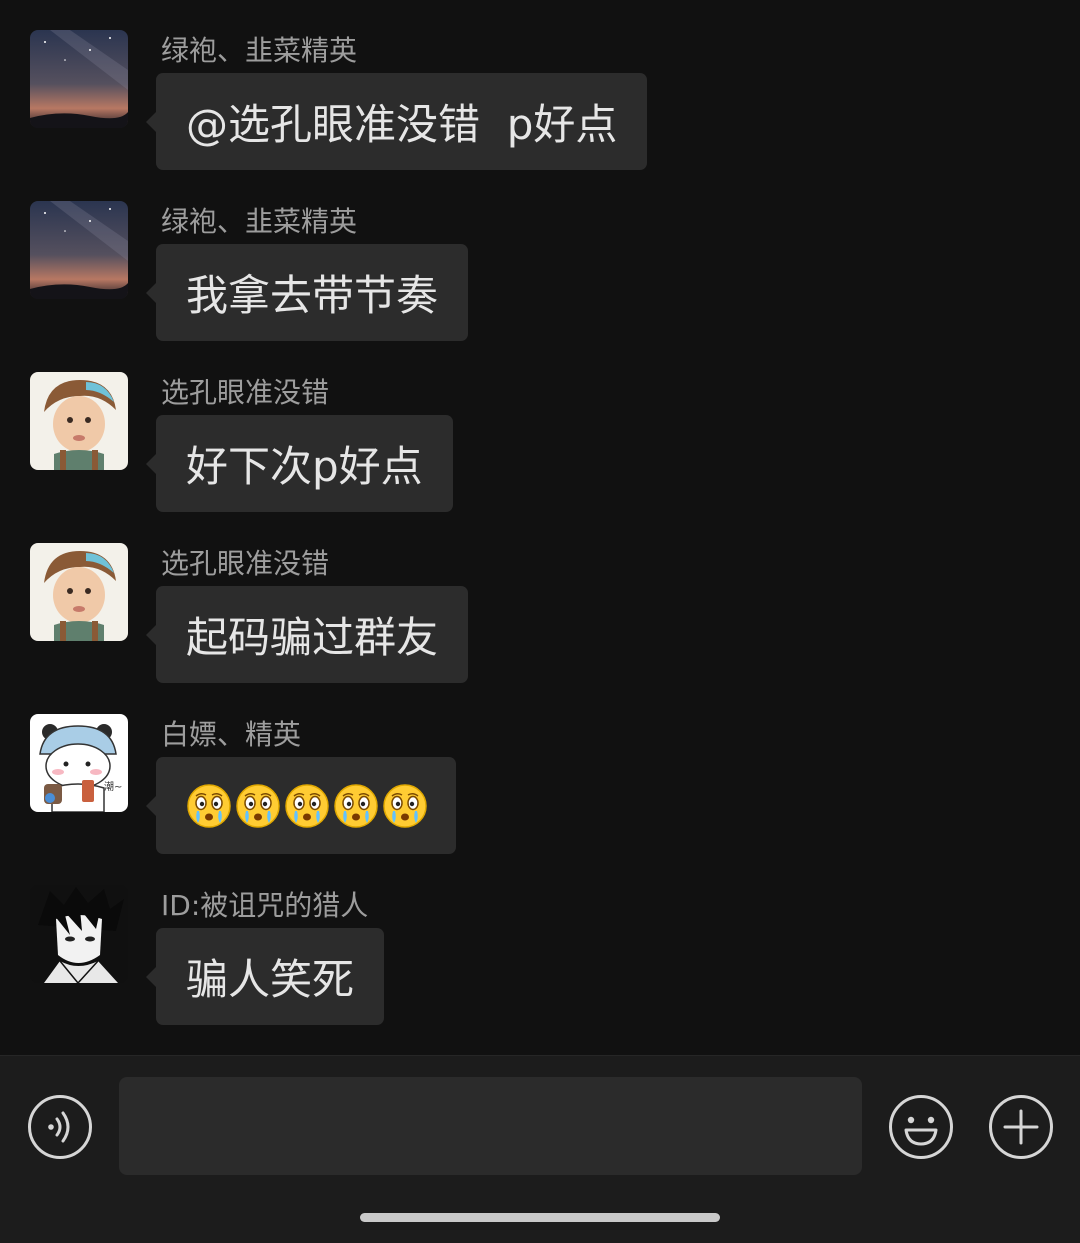 The width and height of the screenshot is (1080, 1243). What do you see at coordinates (402, 124) in the screenshot?
I see `message-text: @选孔眼准没错 p好点` at bounding box center [402, 124].